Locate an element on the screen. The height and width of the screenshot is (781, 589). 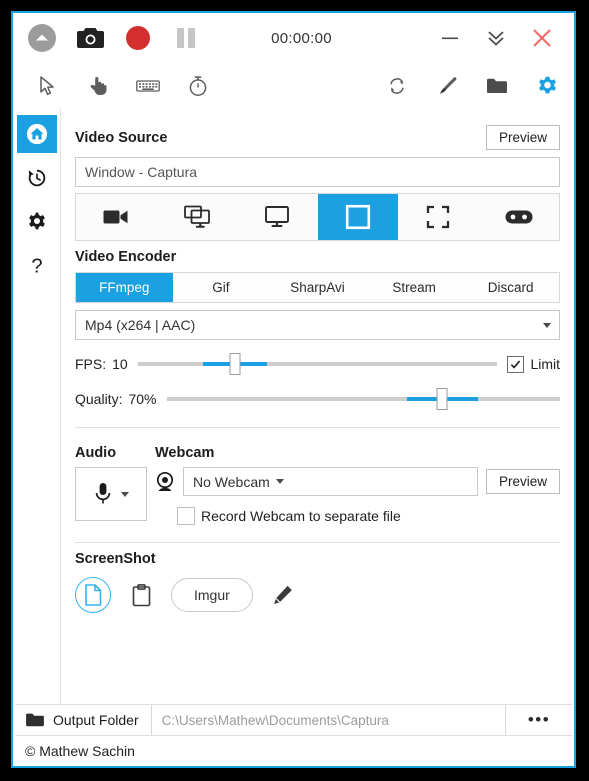
source-mode-desk-duplication is located at coordinates (197, 217).